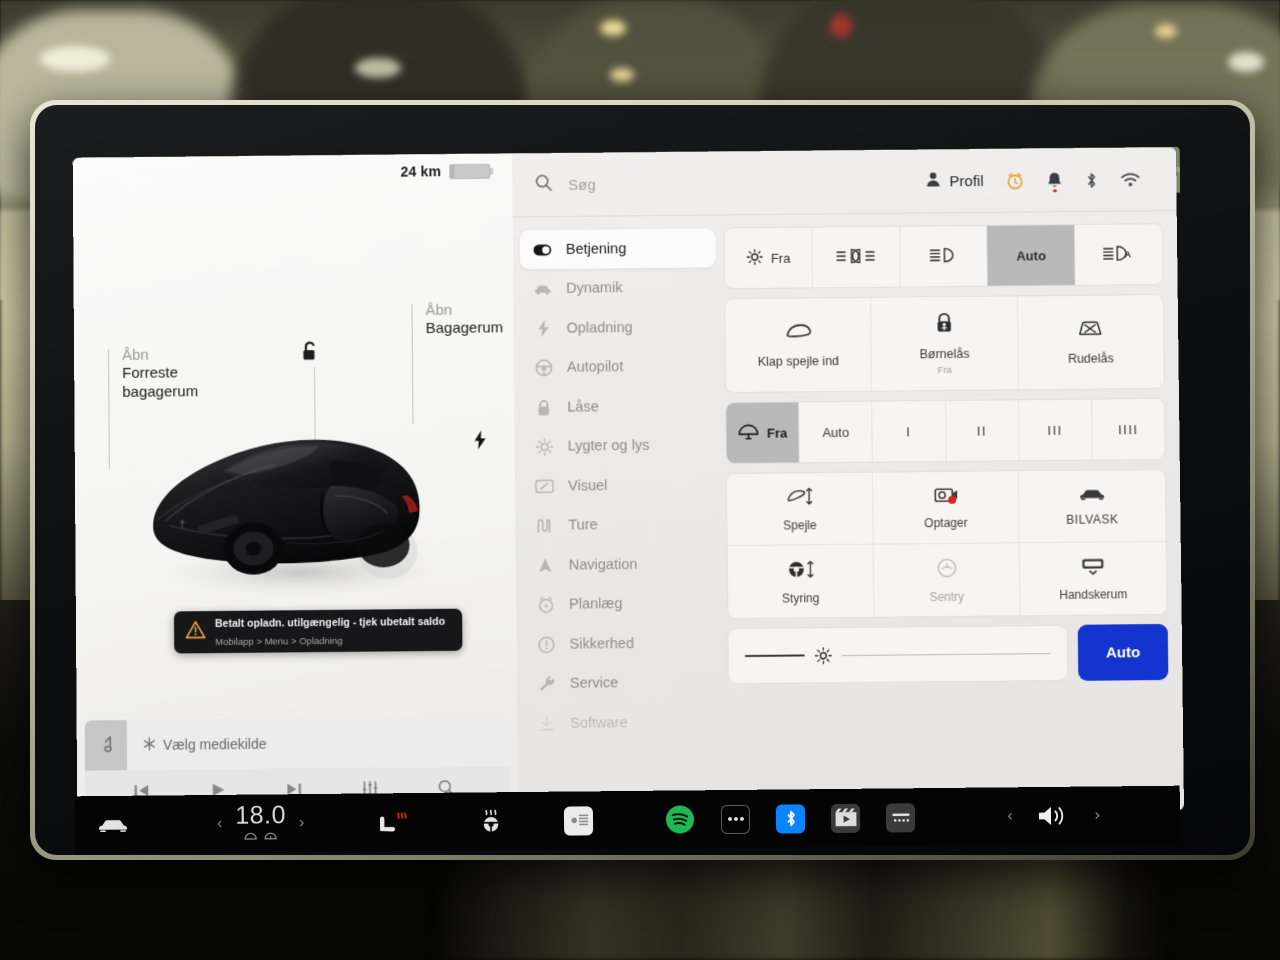  What do you see at coordinates (1128, 429) in the screenshot?
I see `wiper-option-4: IIII` at bounding box center [1128, 429].